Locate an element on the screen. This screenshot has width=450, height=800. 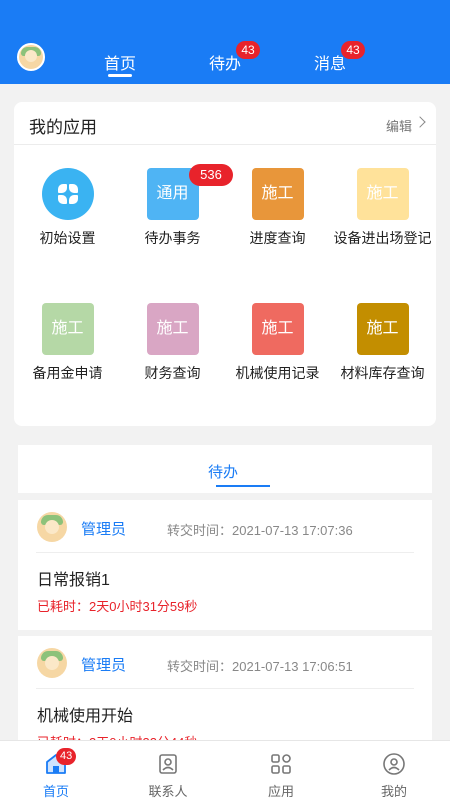
app-finance-query: 施工 财务查询 is located at coordinates (172, 343).